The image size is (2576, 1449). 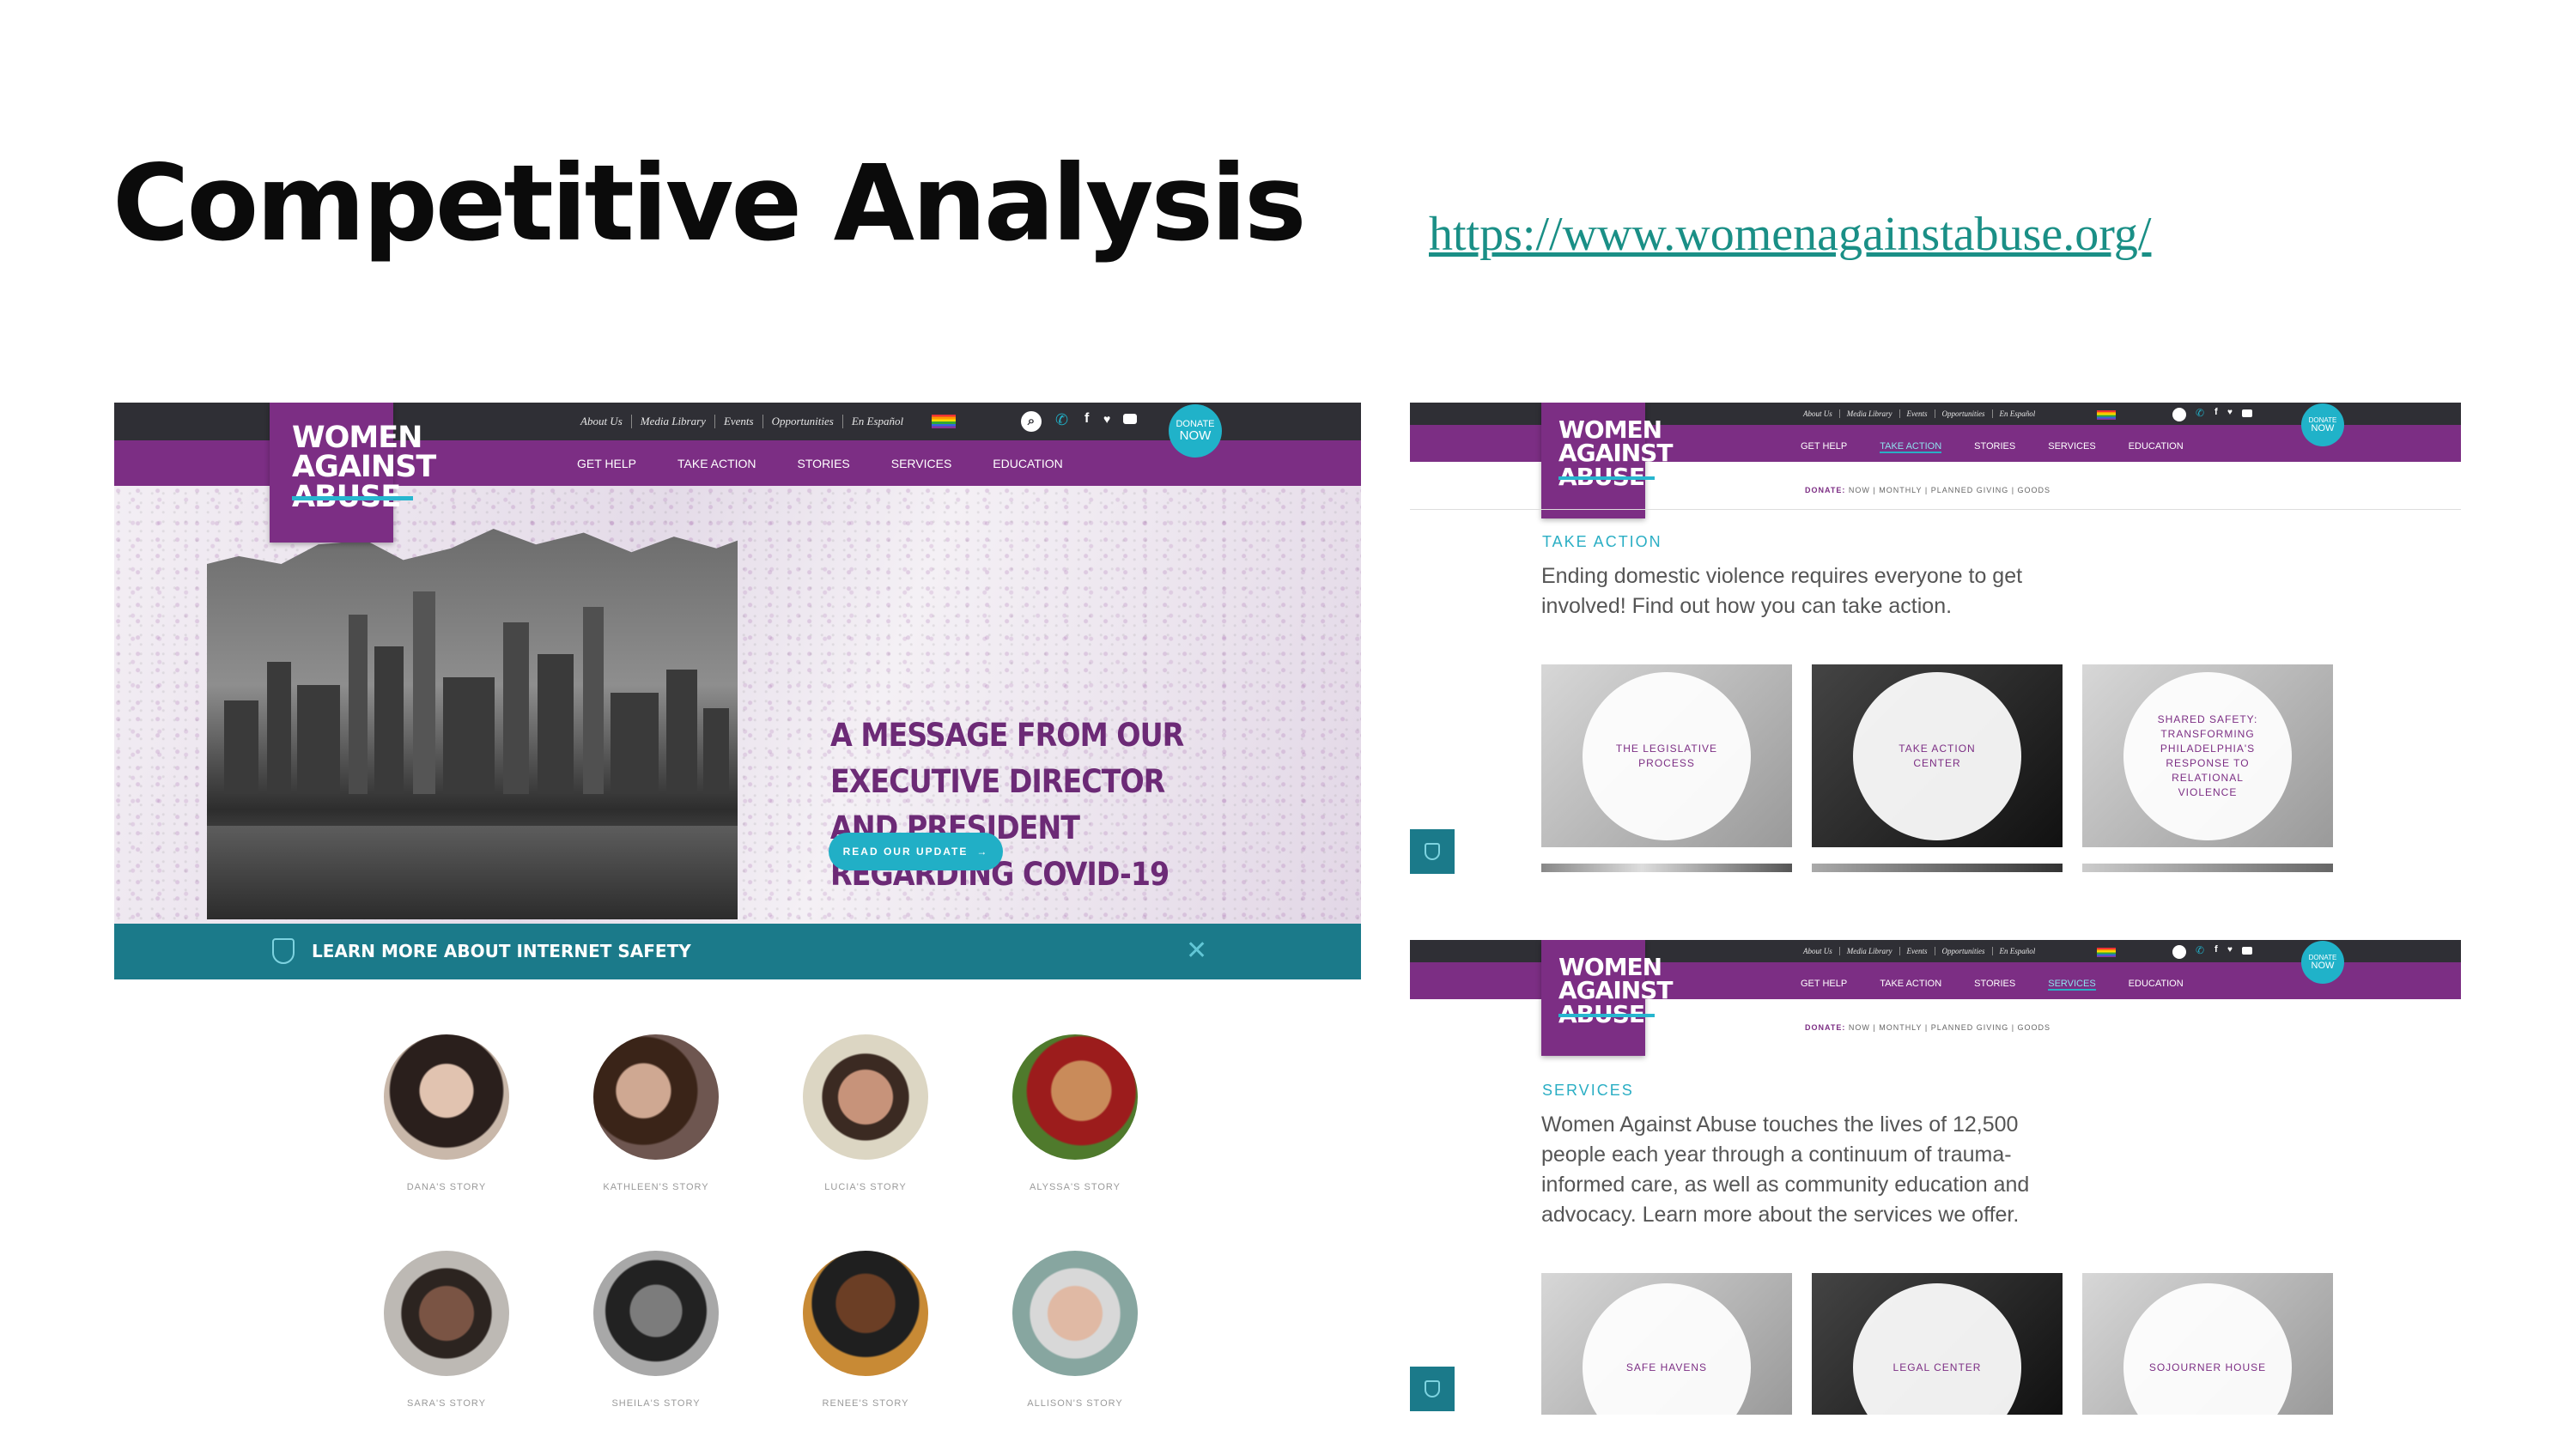 I want to click on story-card: KATHLEEN'S STORY, so click(x=656, y=1113).